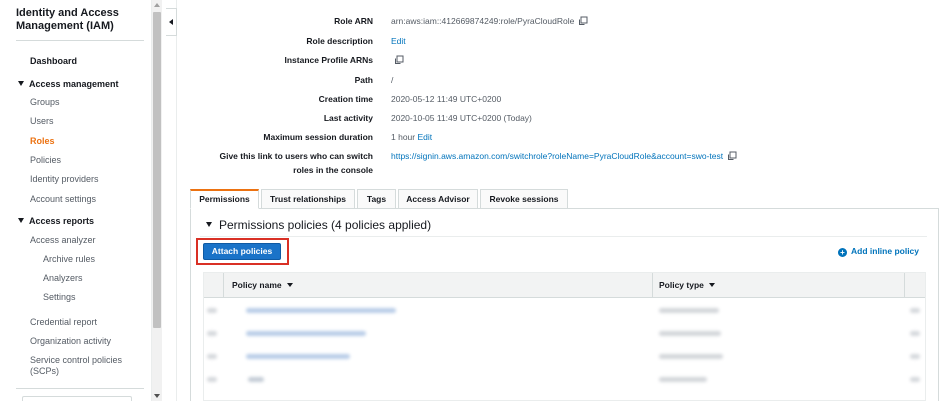  What do you see at coordinates (257, 285) in the screenshot?
I see `column-header-label: Policy name` at bounding box center [257, 285].